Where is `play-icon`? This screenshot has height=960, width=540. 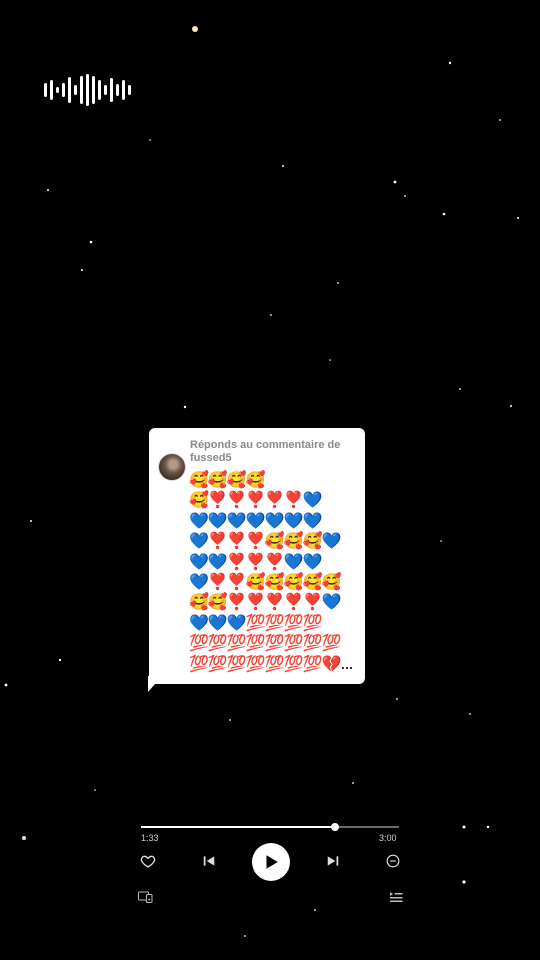
play-icon is located at coordinates (272, 862).